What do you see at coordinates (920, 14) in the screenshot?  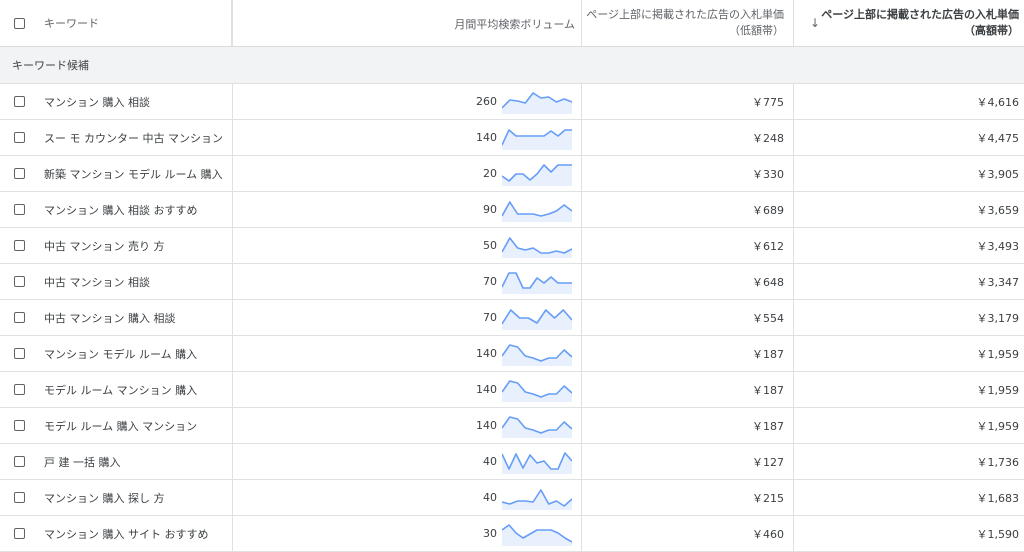 I see `high-bid-label-line1: ページ上部に掲載された広告の入札単価` at bounding box center [920, 14].